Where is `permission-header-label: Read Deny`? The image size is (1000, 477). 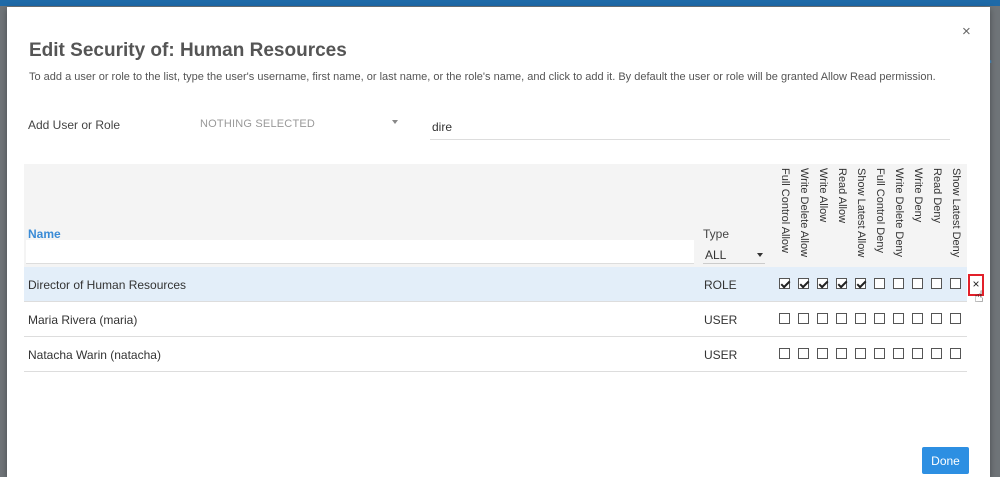 permission-header-label: Read Deny is located at coordinates (937, 196).